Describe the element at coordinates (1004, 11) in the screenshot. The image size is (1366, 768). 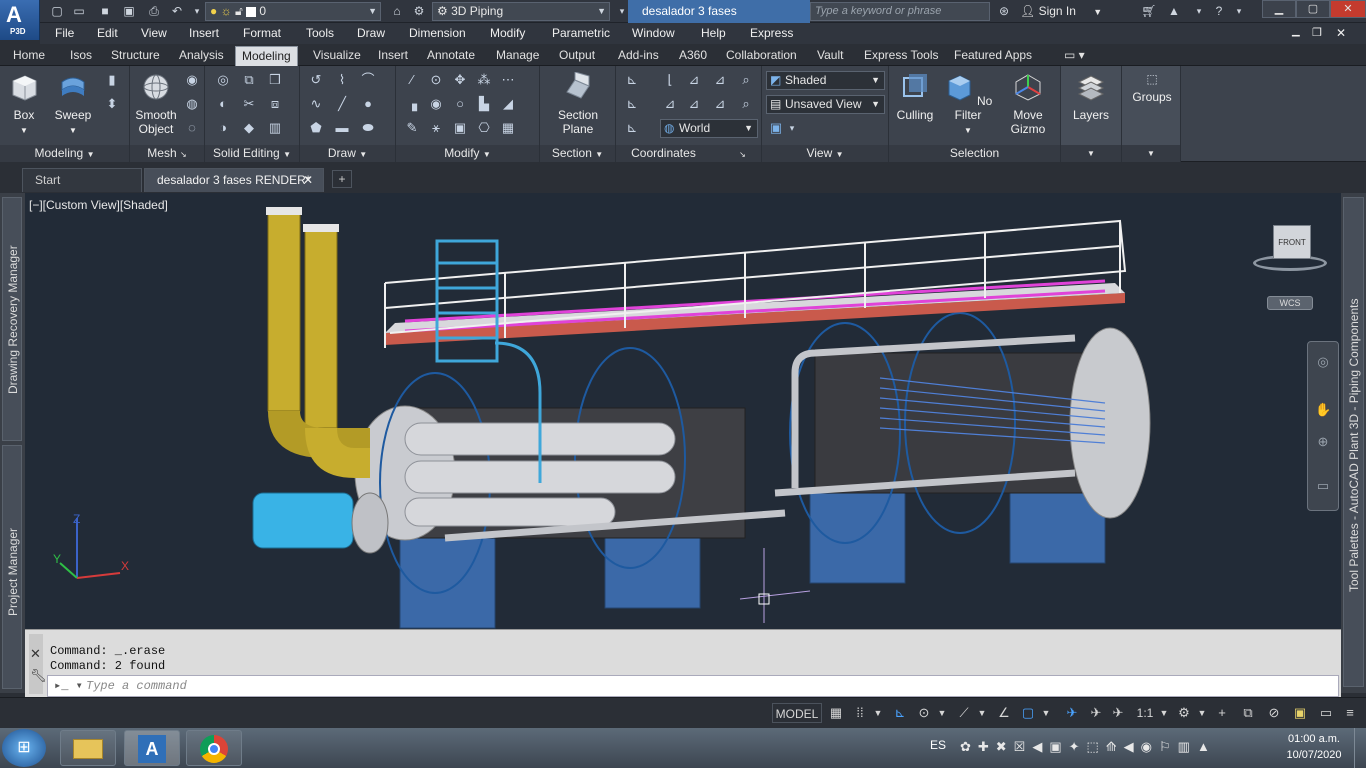
I see `binoculars-icon: ⊛` at that location.